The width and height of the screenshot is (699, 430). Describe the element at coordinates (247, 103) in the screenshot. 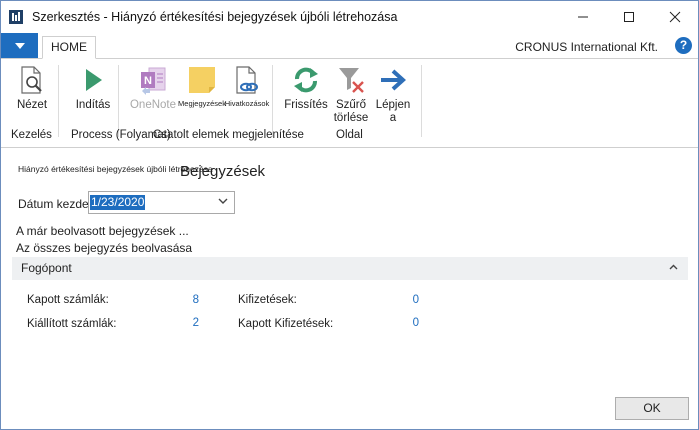

I see `links-label: Hivatkozások` at that location.